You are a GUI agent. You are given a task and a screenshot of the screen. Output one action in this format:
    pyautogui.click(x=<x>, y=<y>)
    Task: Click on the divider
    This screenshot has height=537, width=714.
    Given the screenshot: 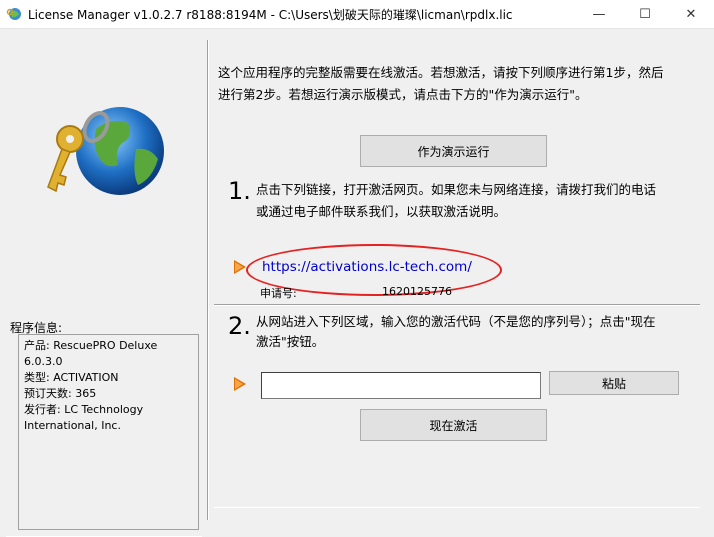 What is the action you would take?
    pyautogui.click(x=457, y=507)
    